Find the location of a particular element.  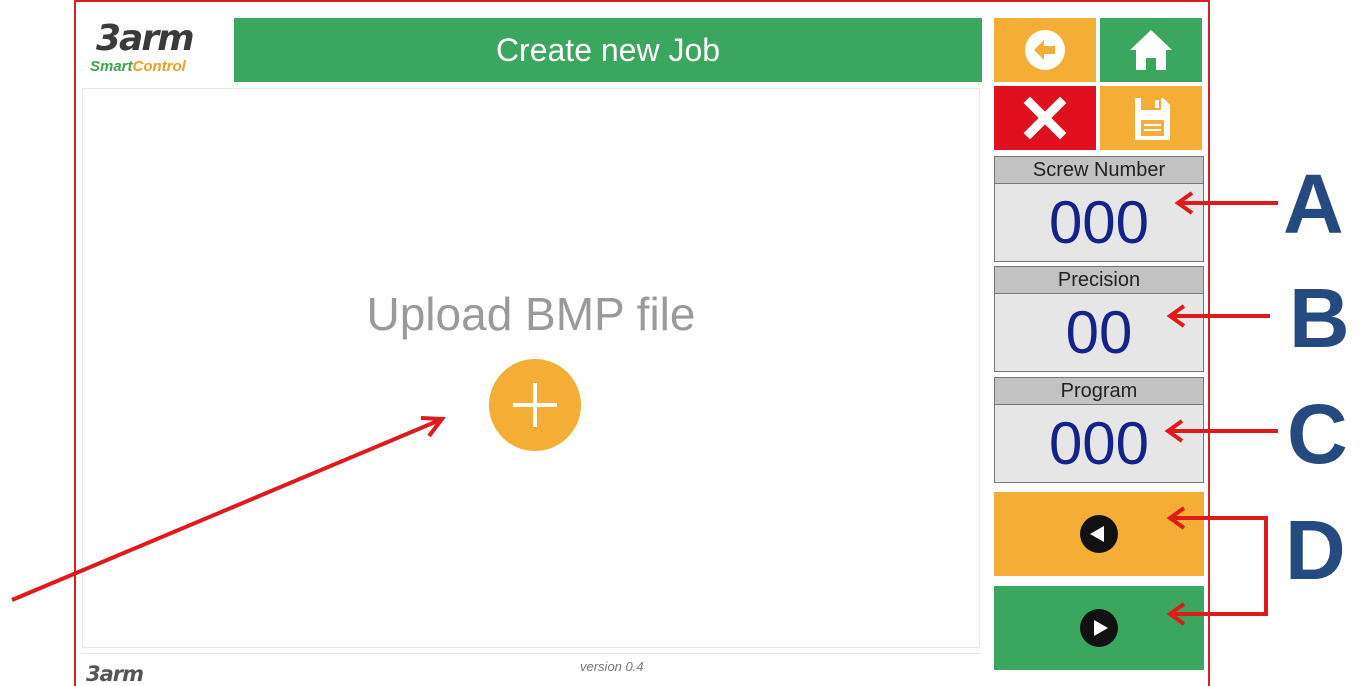

precision-field: Precision 00 is located at coordinates (1099, 319).